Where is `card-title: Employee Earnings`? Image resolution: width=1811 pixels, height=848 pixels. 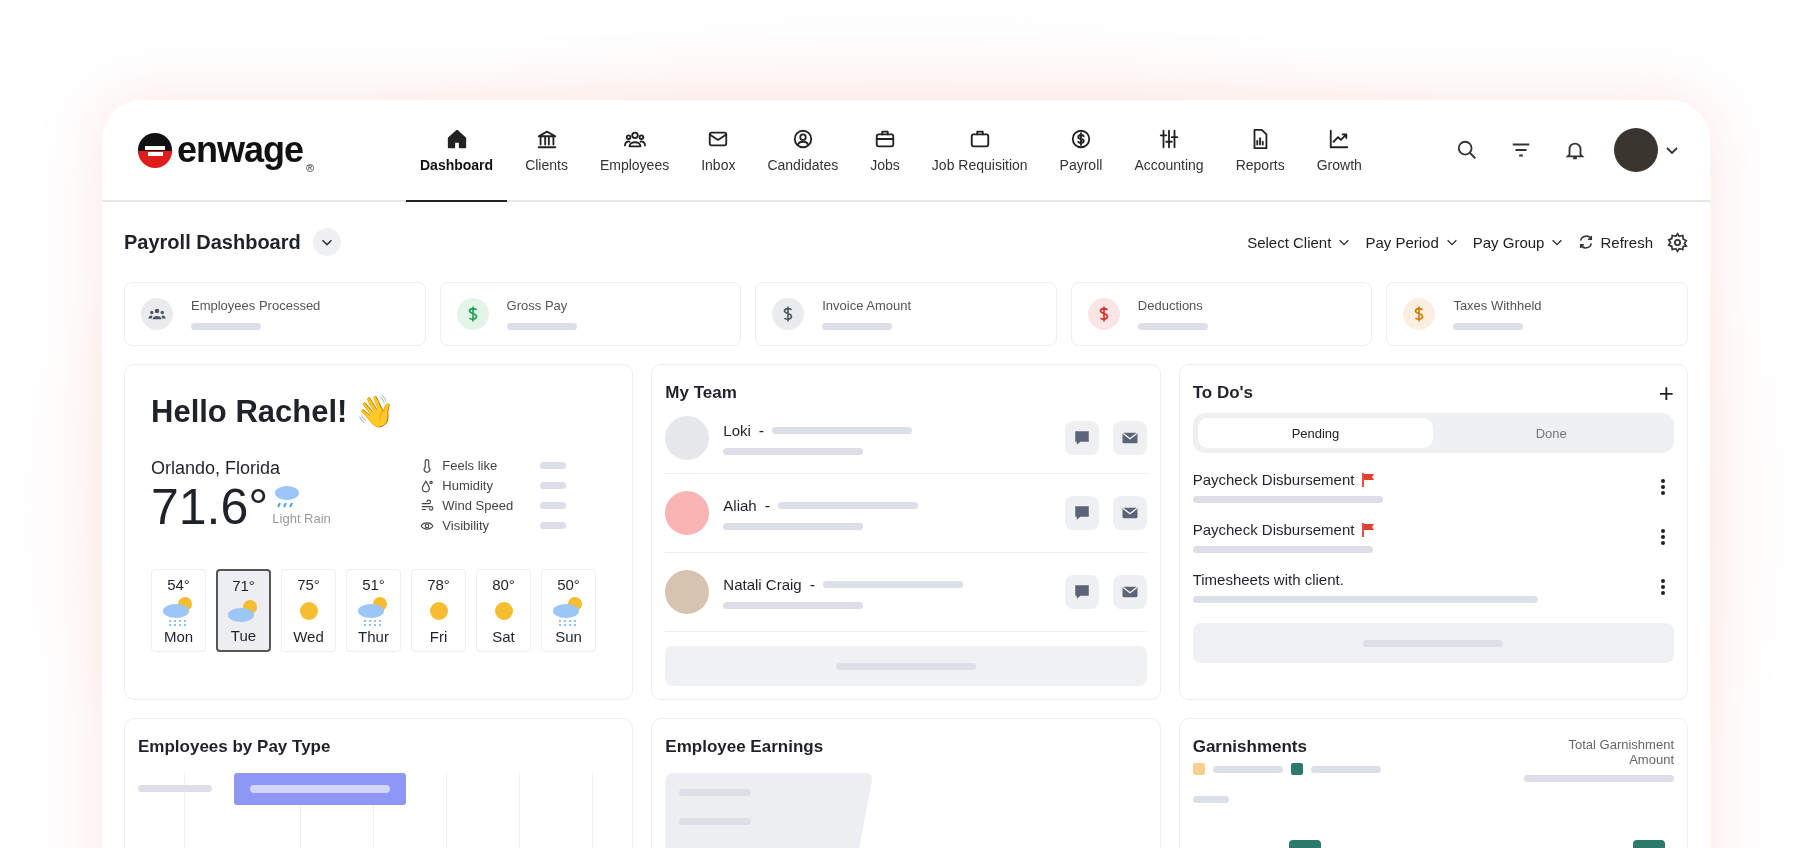
card-title: Employee Earnings is located at coordinates (745, 747).